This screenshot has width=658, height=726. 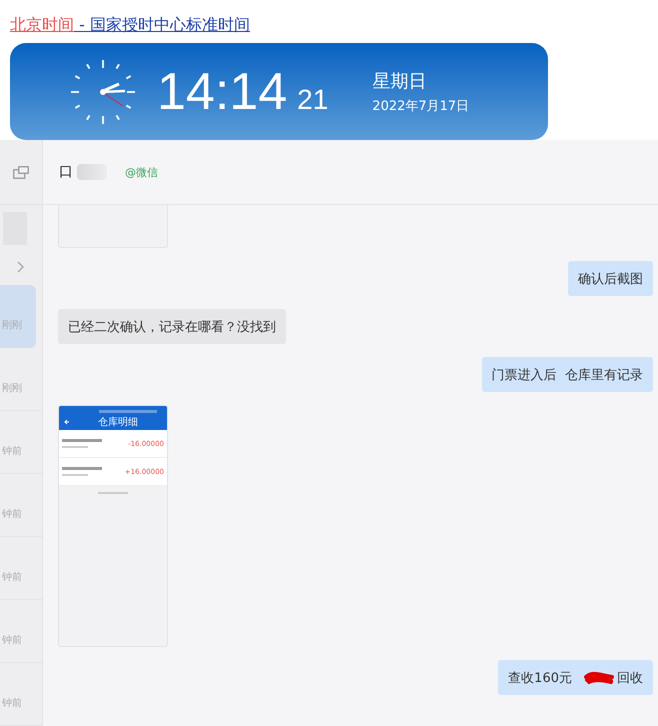 What do you see at coordinates (540, 678) in the screenshot?
I see `message-text: 查收160元` at bounding box center [540, 678].